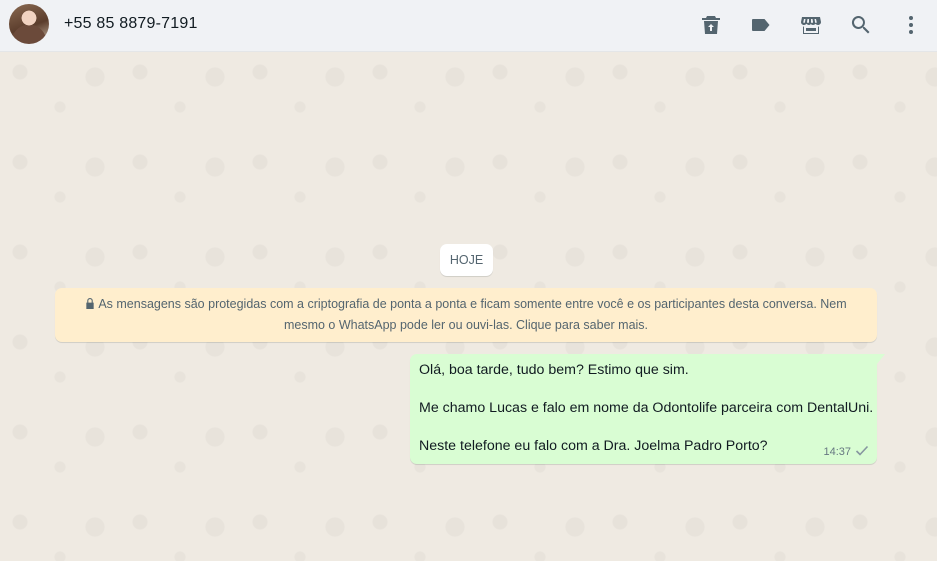 The height and width of the screenshot is (561, 937). What do you see at coordinates (761, 25) in the screenshot?
I see `label-icon` at bounding box center [761, 25].